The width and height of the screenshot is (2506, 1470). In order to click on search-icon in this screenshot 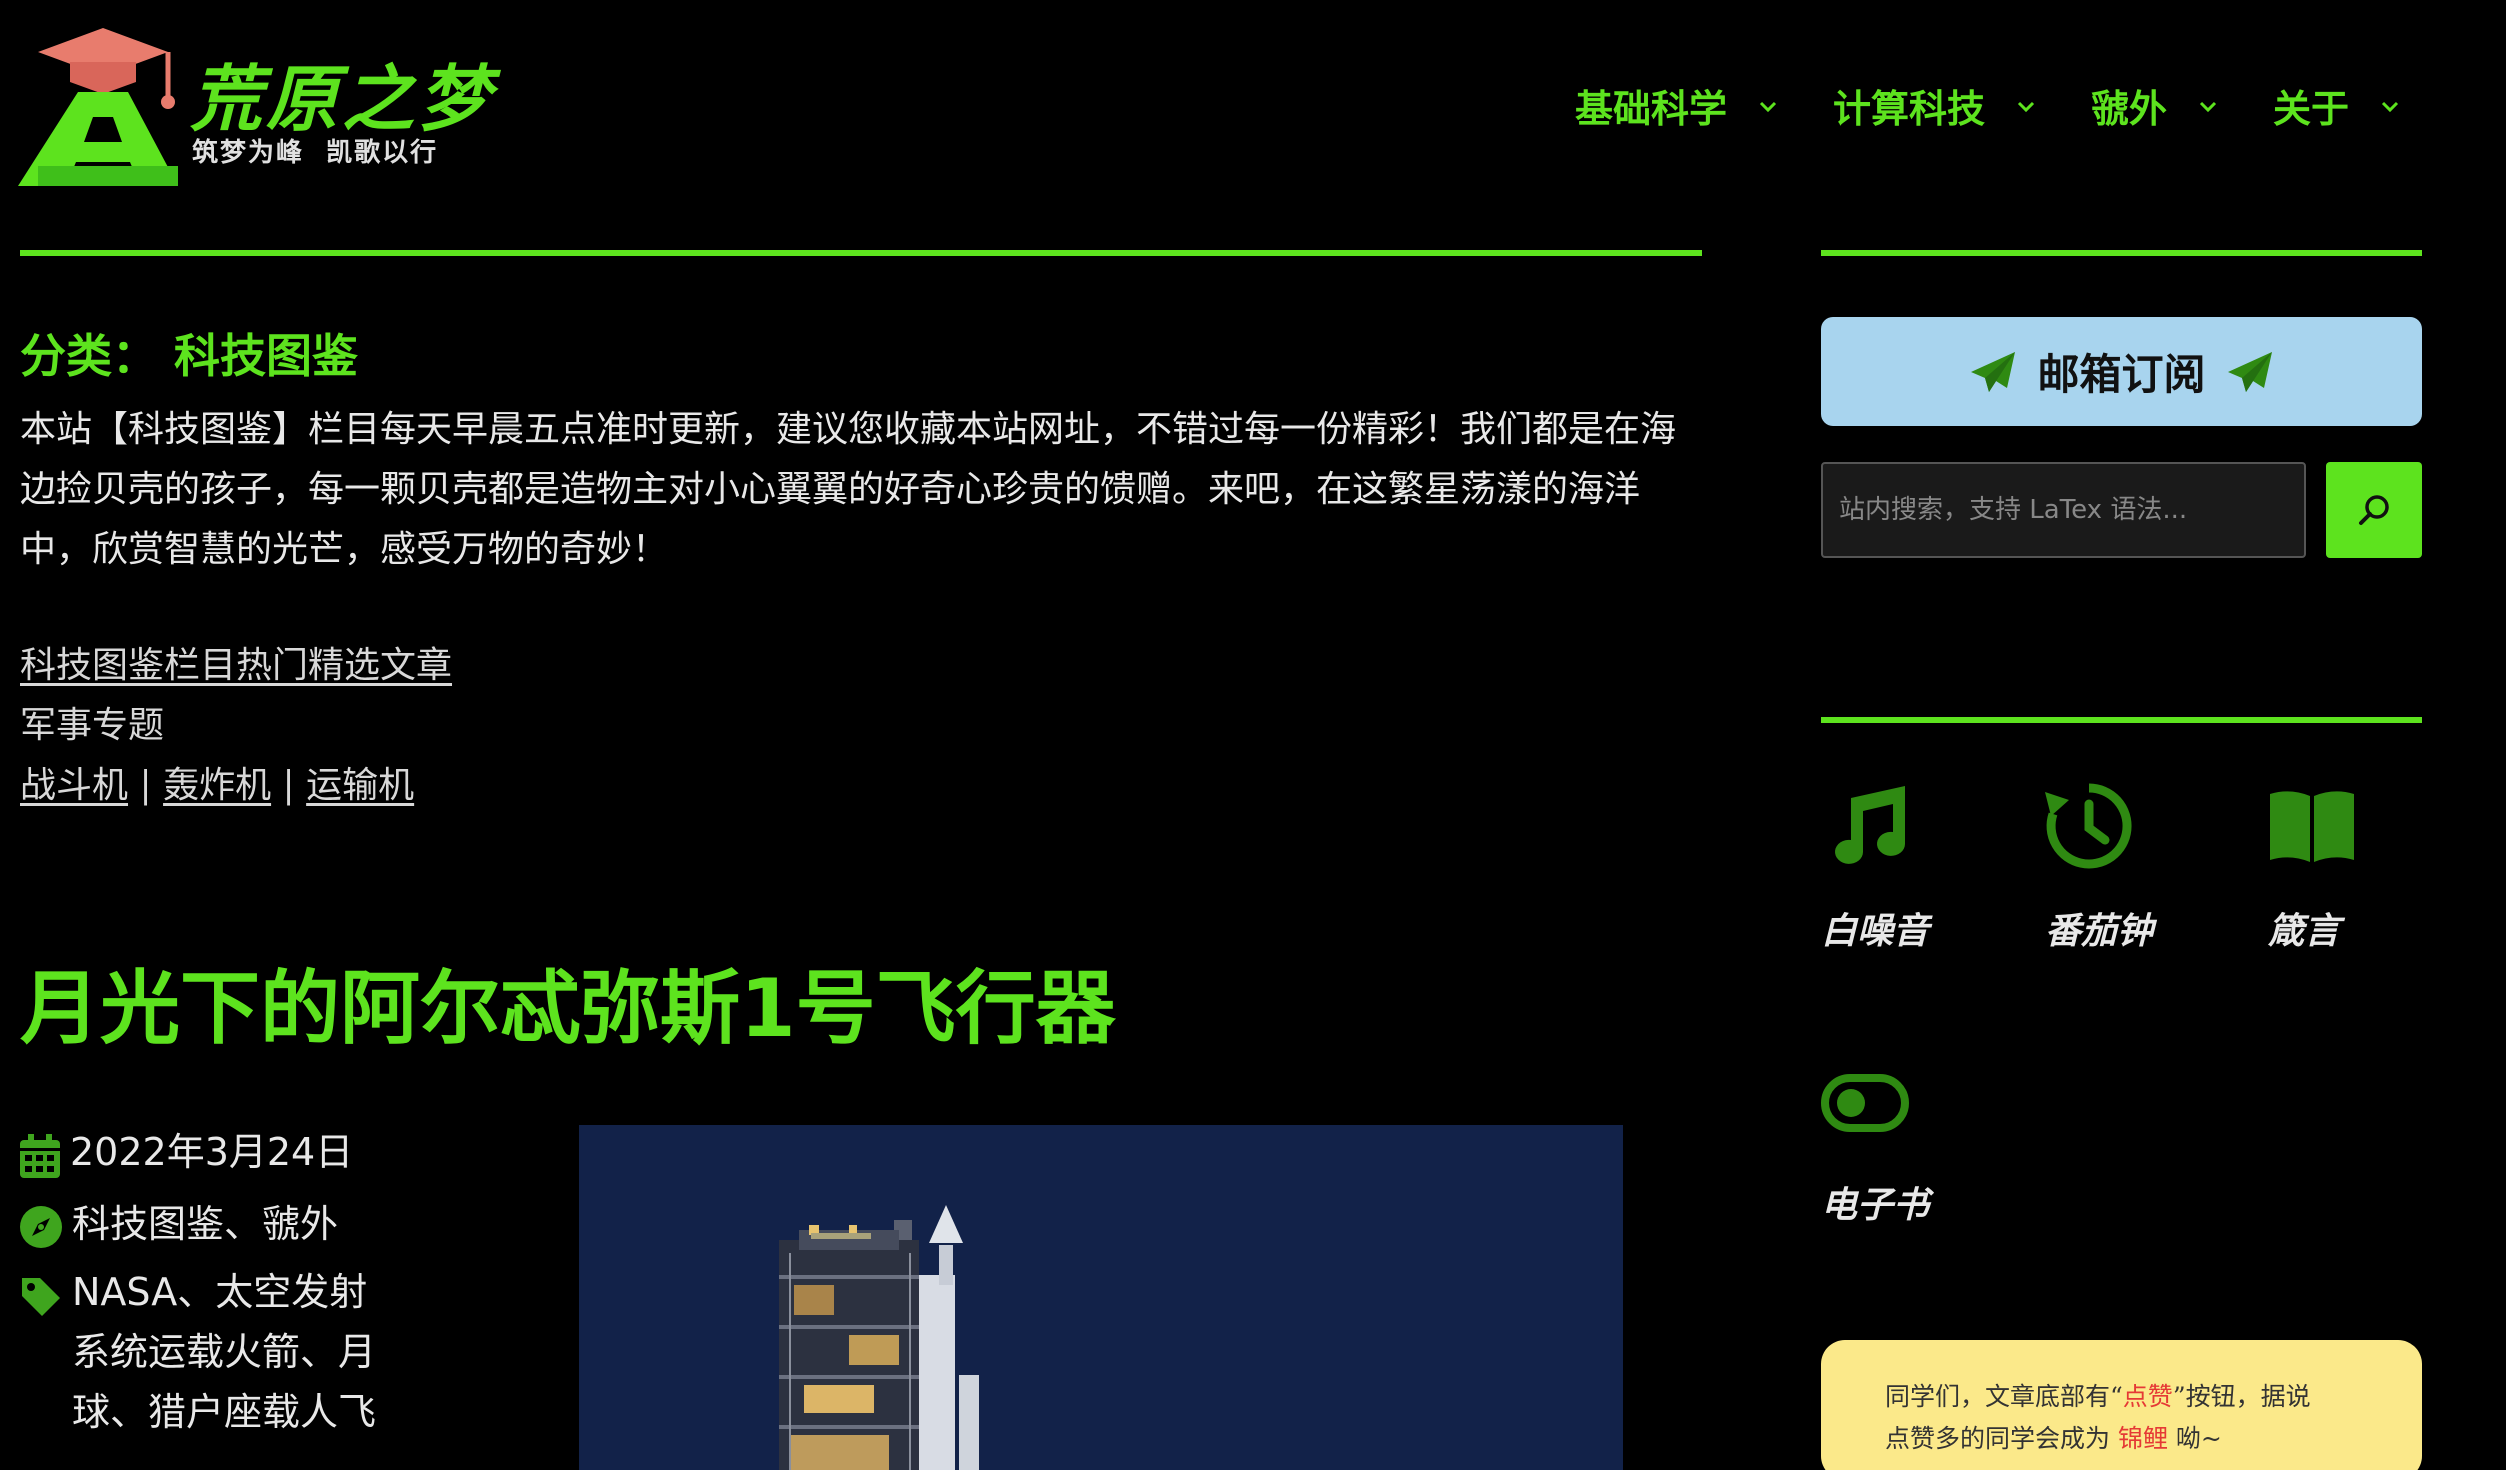, I will do `click(2374, 510)`.